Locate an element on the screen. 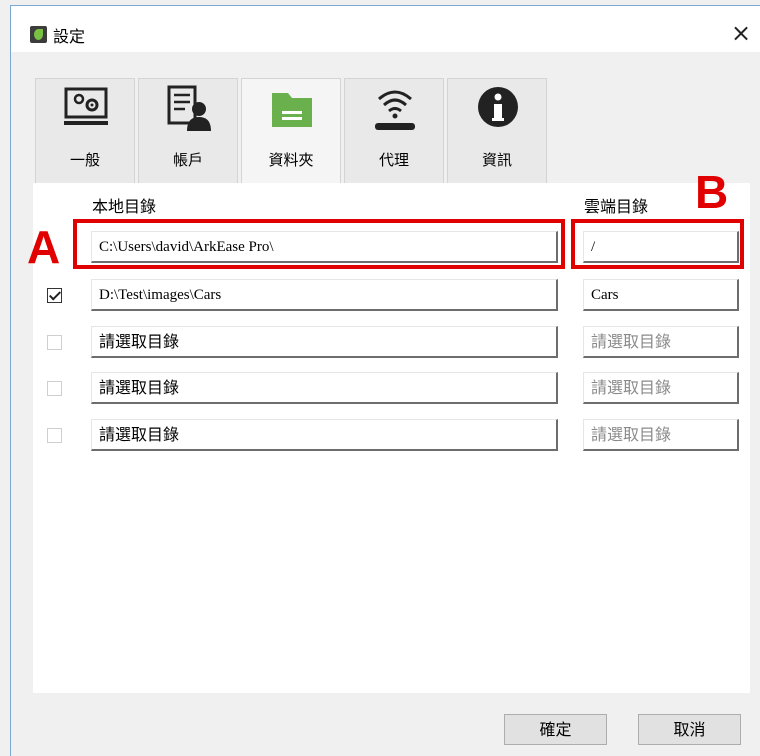 Image resolution: width=760 pixels, height=756 pixels. folder-row: D:\Test\images\Cars Cars is located at coordinates (391, 296).